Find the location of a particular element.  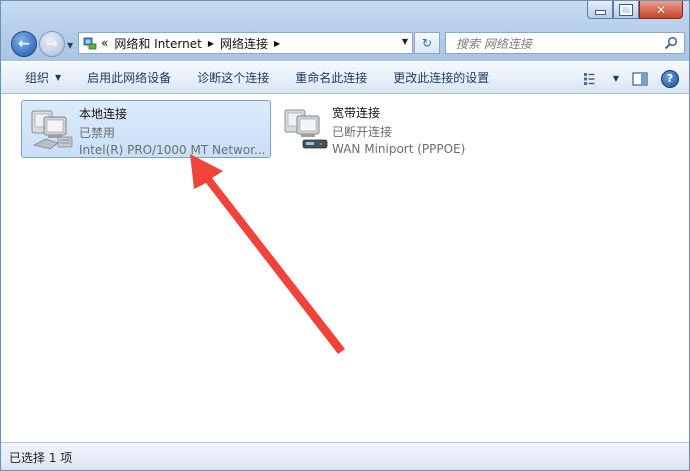

command-bar: 组织 ▼ 启用此网络设备 诊断这个连接 重命名此连接 更改此连接的设置 ▼ ? is located at coordinates (345, 77).